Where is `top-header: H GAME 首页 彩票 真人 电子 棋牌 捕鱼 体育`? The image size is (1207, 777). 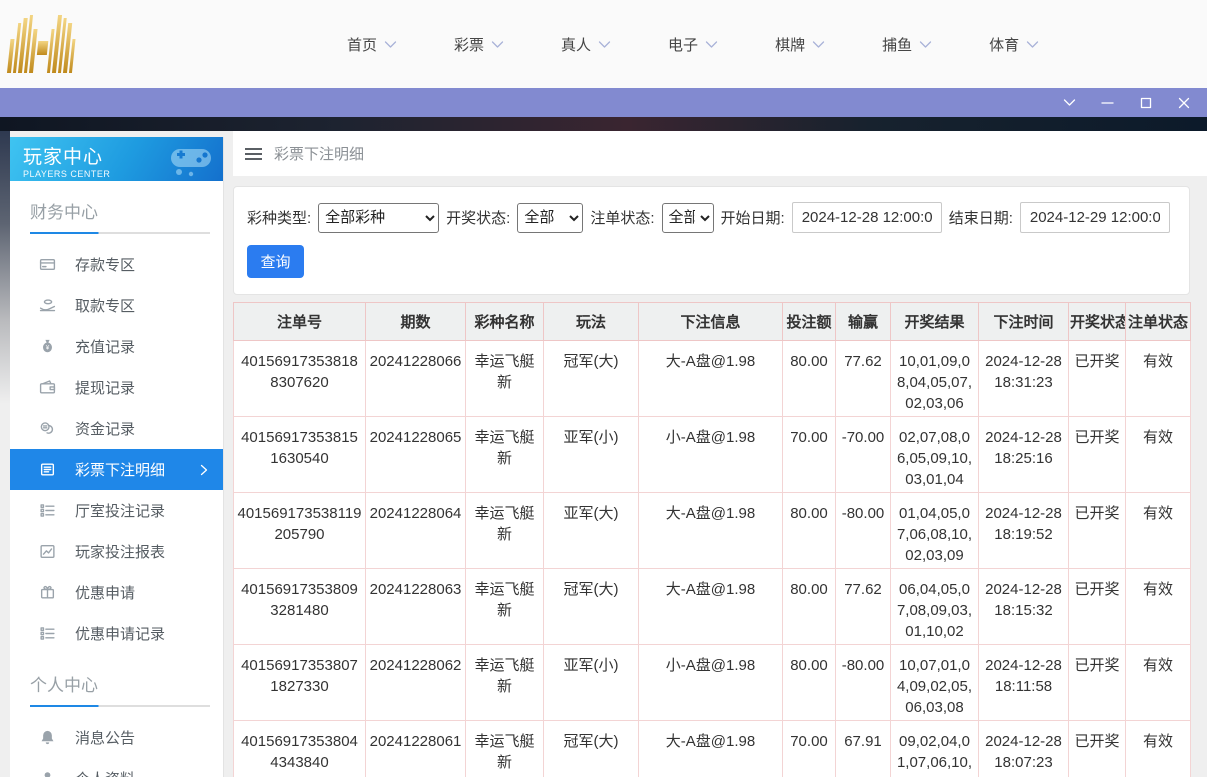
top-header: H GAME 首页 彩票 真人 电子 棋牌 捕鱼 体育 is located at coordinates (603, 44).